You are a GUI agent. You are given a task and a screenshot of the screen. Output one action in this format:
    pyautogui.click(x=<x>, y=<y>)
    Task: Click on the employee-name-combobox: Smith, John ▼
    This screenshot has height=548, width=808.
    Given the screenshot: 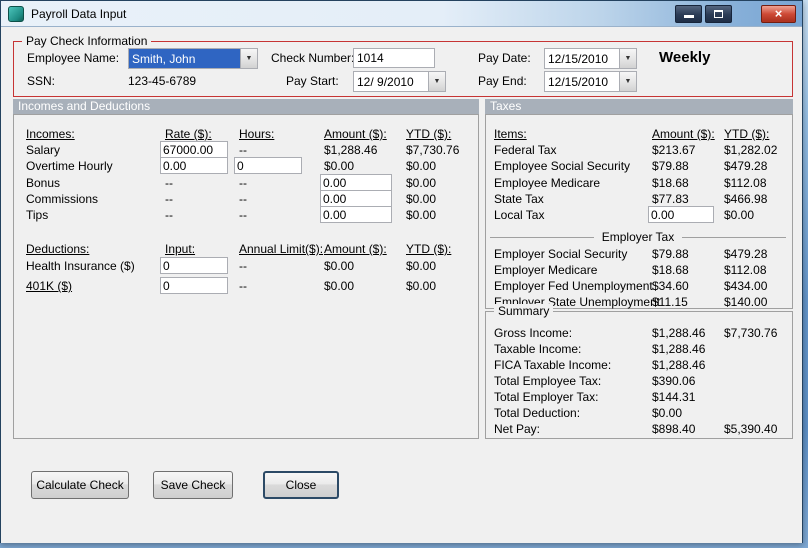 What is the action you would take?
    pyautogui.click(x=193, y=58)
    